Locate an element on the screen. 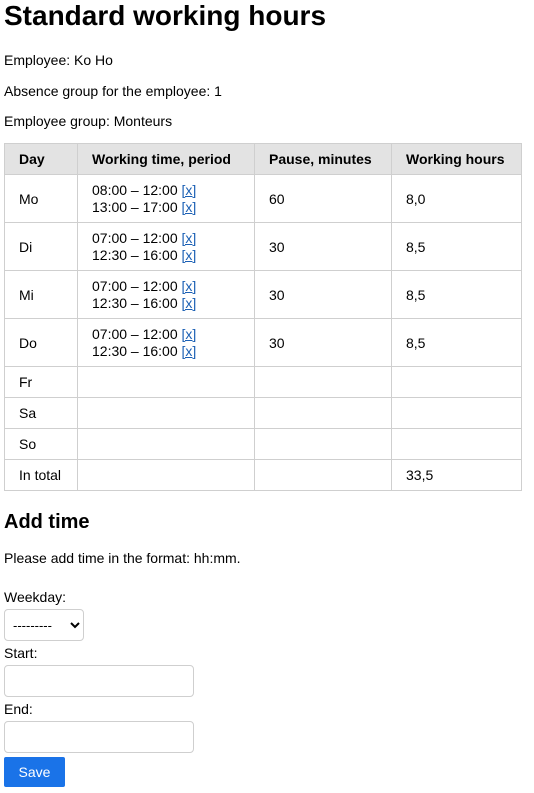 This screenshot has width=534, height=793. cell-day: Do is located at coordinates (41, 342).